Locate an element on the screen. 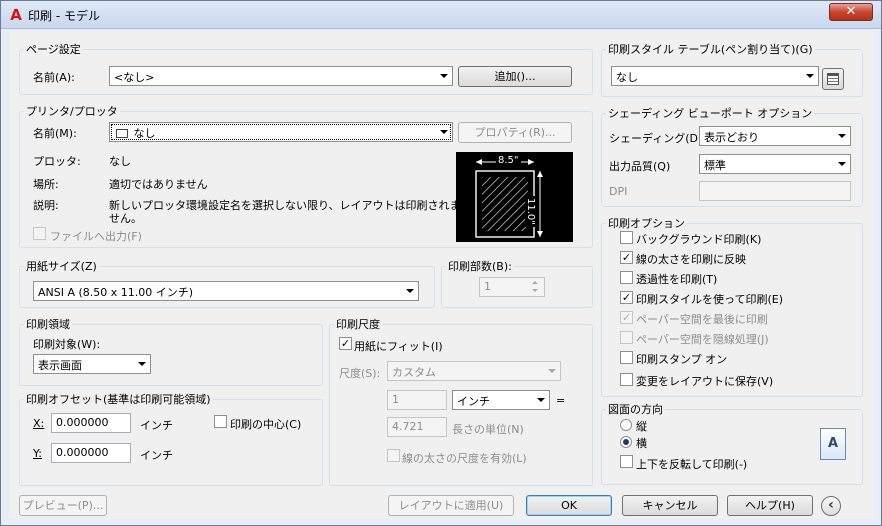 The height and width of the screenshot is (526, 882). scale-value: カスタム is located at coordinates (414, 372).